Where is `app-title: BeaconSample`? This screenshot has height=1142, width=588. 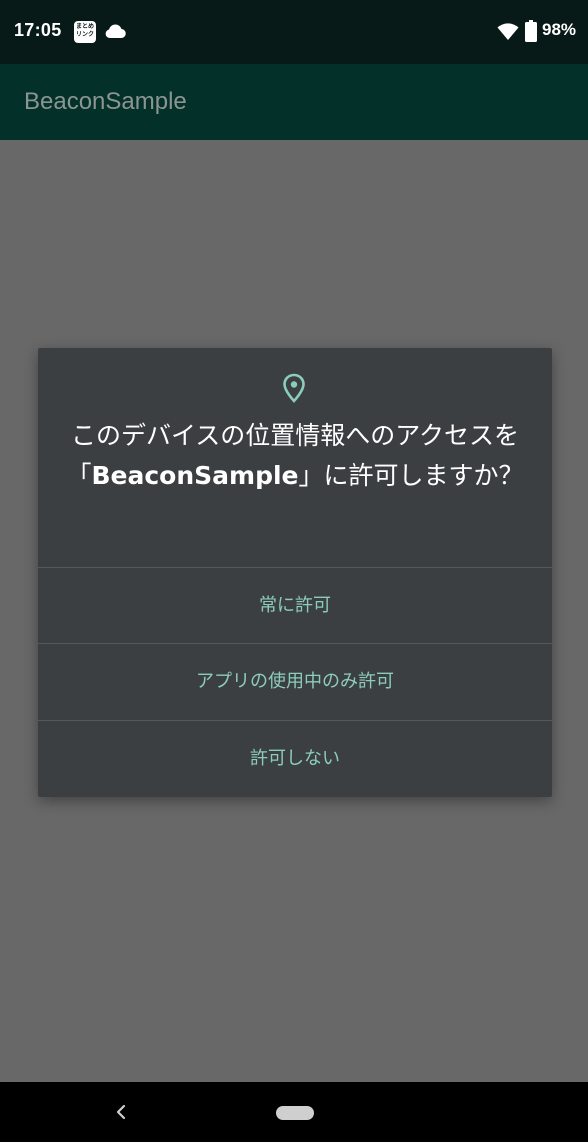 app-title: BeaconSample is located at coordinates (105, 101).